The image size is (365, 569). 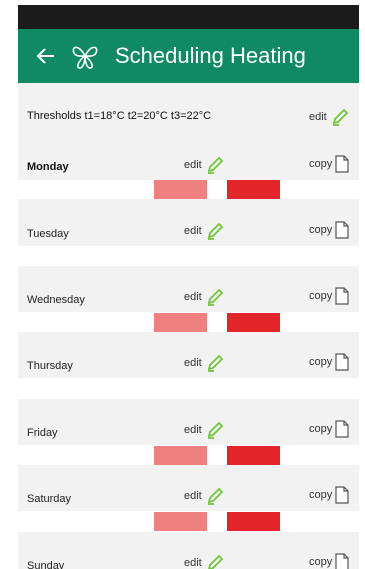 What do you see at coordinates (48, 234) in the screenshot?
I see `day-name: Tuesday` at bounding box center [48, 234].